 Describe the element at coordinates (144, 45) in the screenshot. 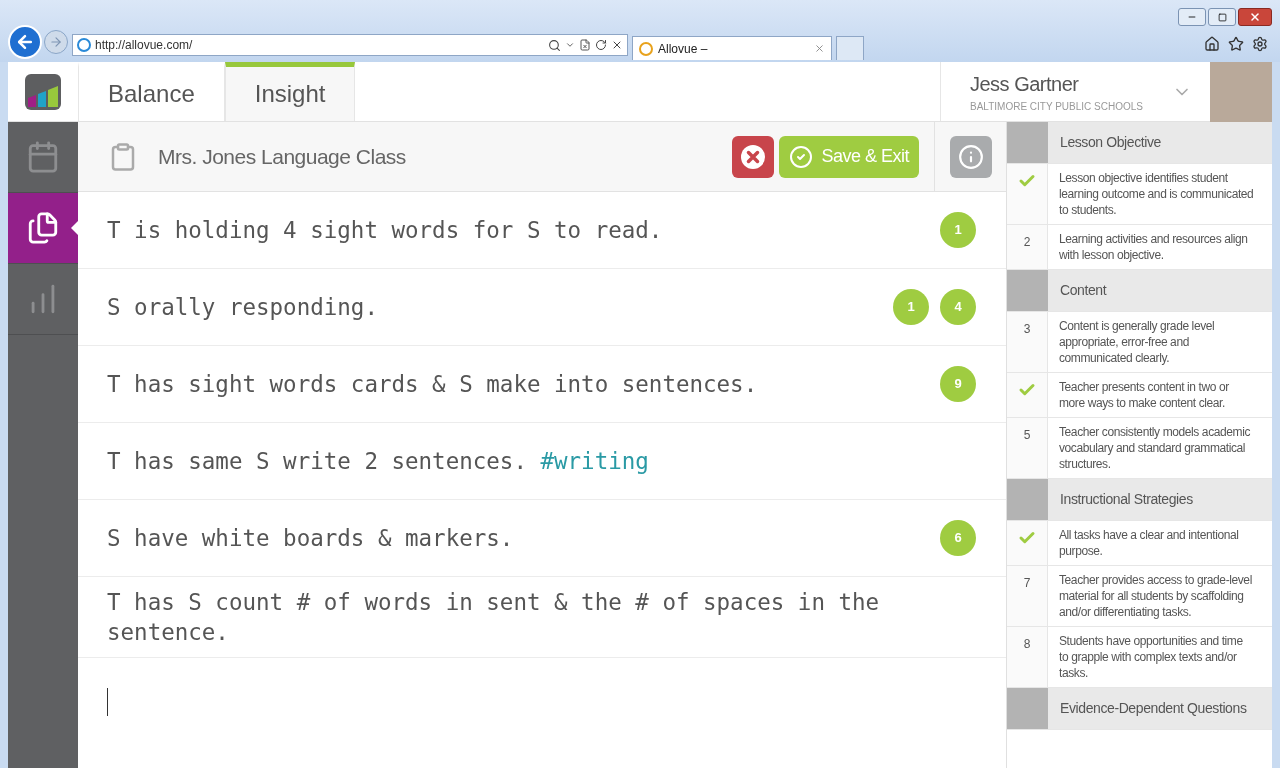

I see `url-text: http://allovue.com/` at that location.